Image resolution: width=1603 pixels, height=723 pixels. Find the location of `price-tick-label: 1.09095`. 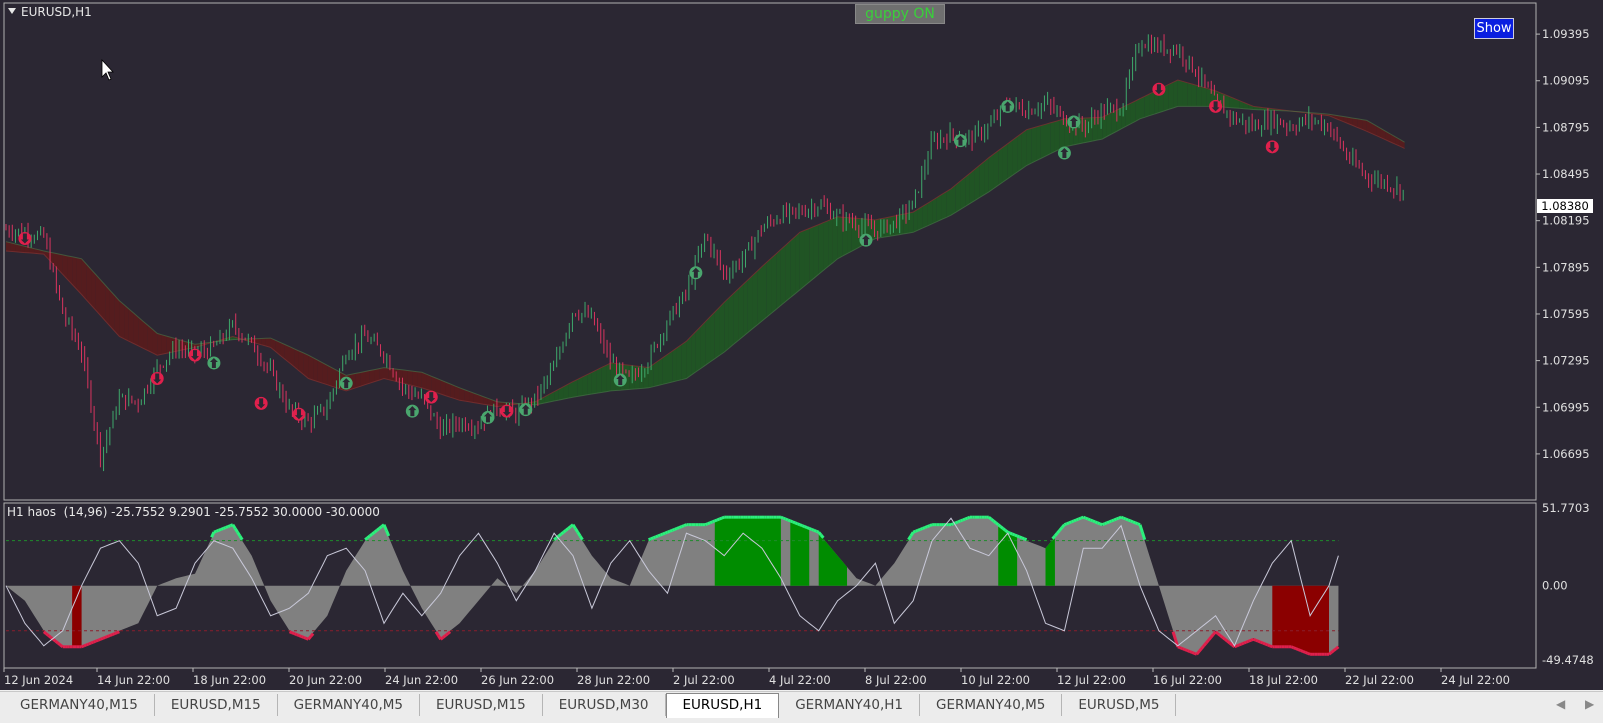

price-tick-label: 1.09095 is located at coordinates (1566, 81).